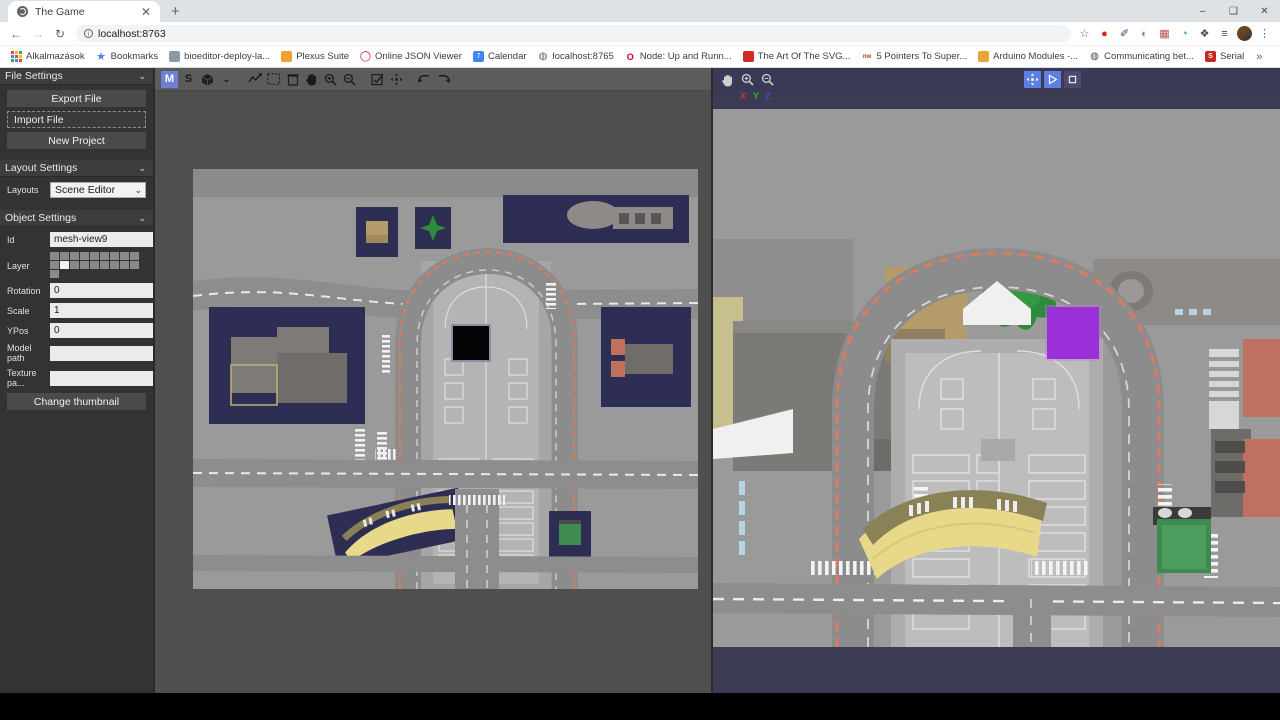 This screenshot has width=1280, height=720. I want to click on address-bar: i localhost:8763, so click(573, 33).